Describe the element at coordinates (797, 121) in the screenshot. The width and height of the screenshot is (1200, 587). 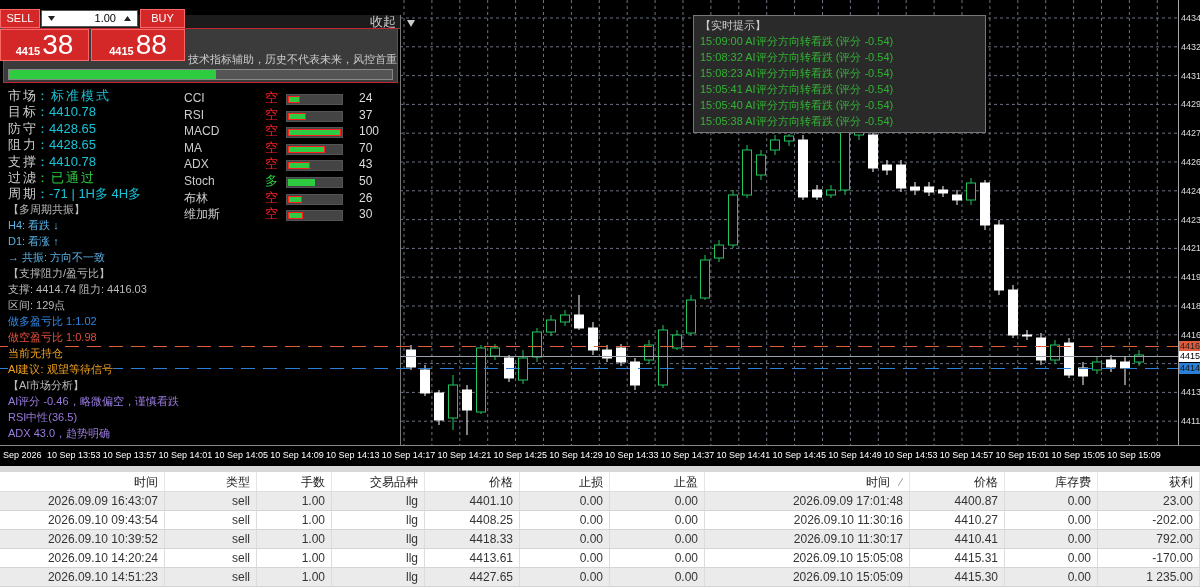
I see `alert-message: 15:05:38 AI评分方向转看跌 (评分 -0.54)` at that location.